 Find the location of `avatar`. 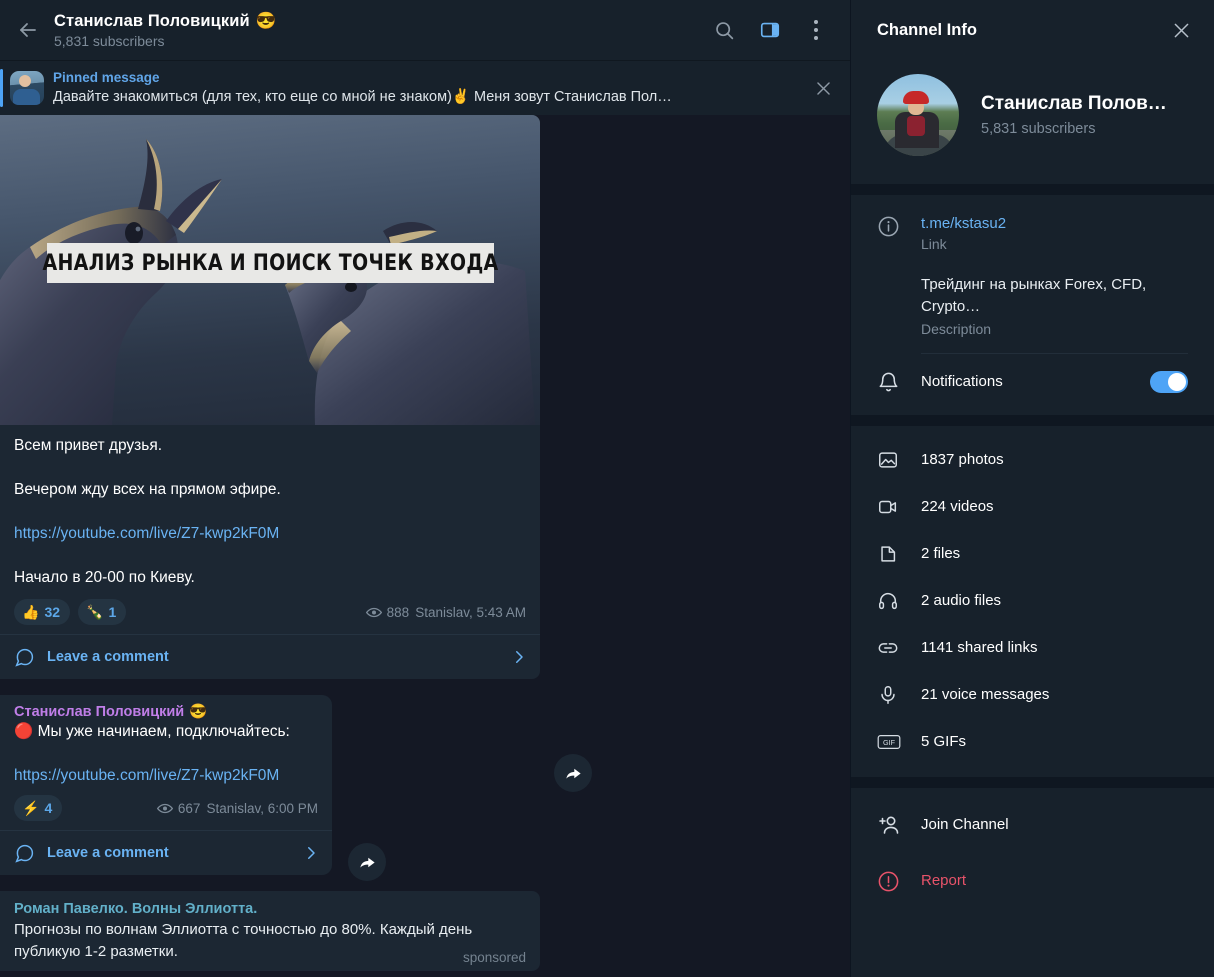

avatar is located at coordinates (918, 115).